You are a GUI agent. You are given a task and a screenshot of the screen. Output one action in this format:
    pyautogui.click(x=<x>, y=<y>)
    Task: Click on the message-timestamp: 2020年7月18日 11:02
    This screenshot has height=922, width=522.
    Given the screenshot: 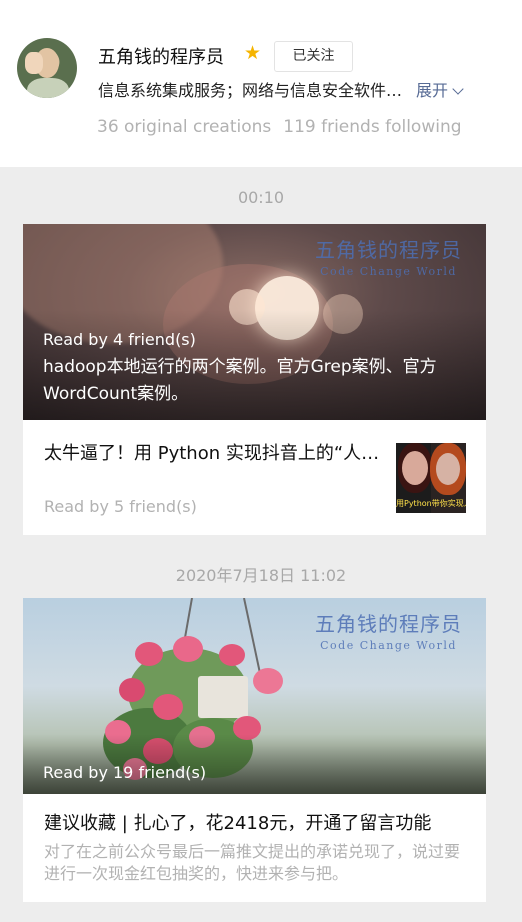 What is the action you would take?
    pyautogui.click(x=261, y=575)
    